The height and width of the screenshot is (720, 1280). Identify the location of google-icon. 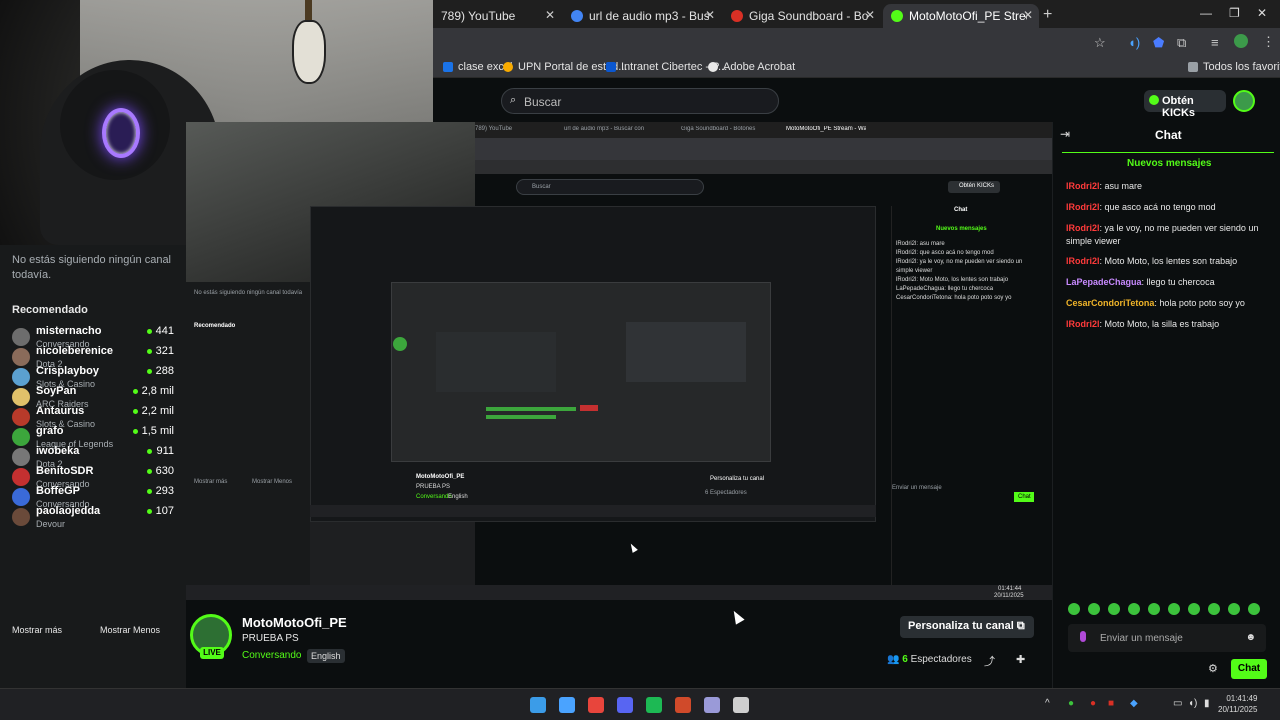
(577, 16).